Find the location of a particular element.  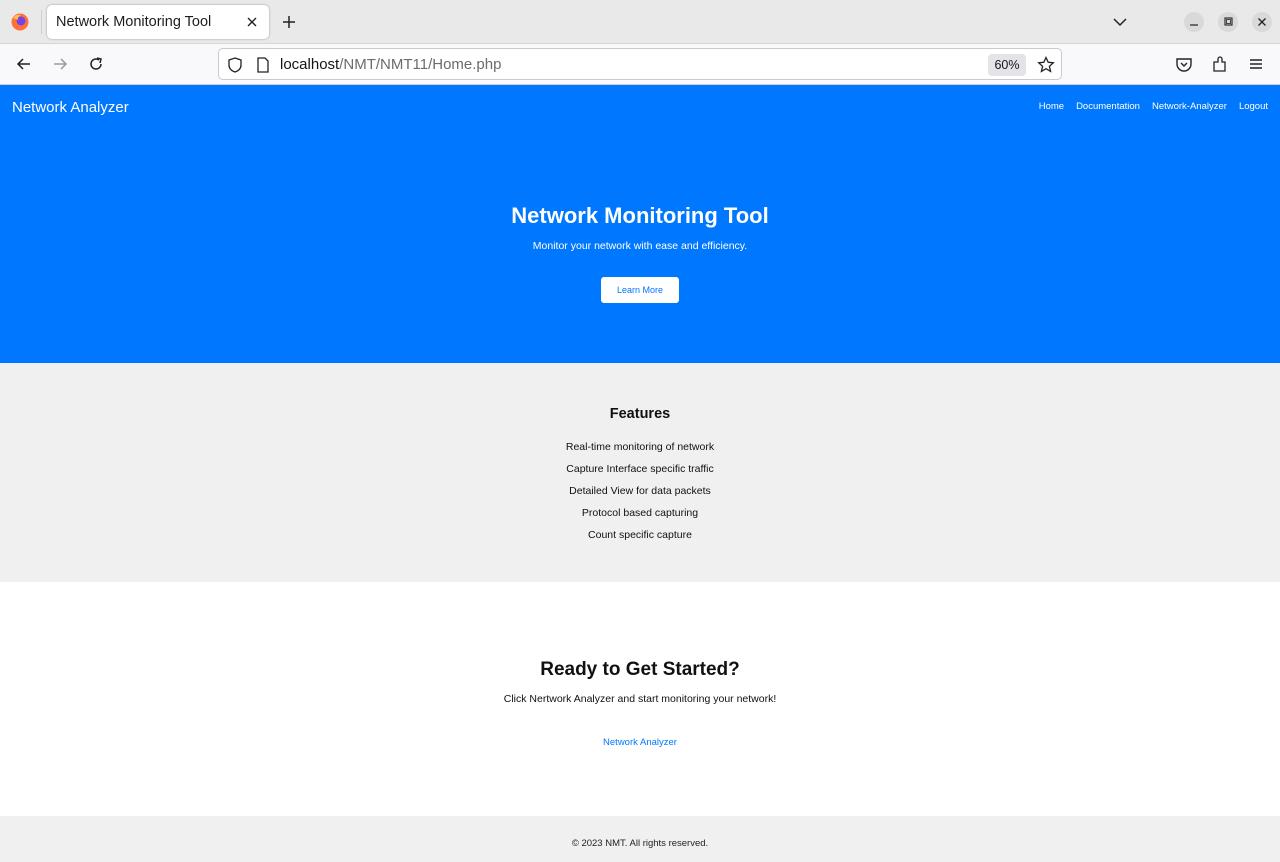

nav-link-logout: Logout is located at coordinates (1253, 106).